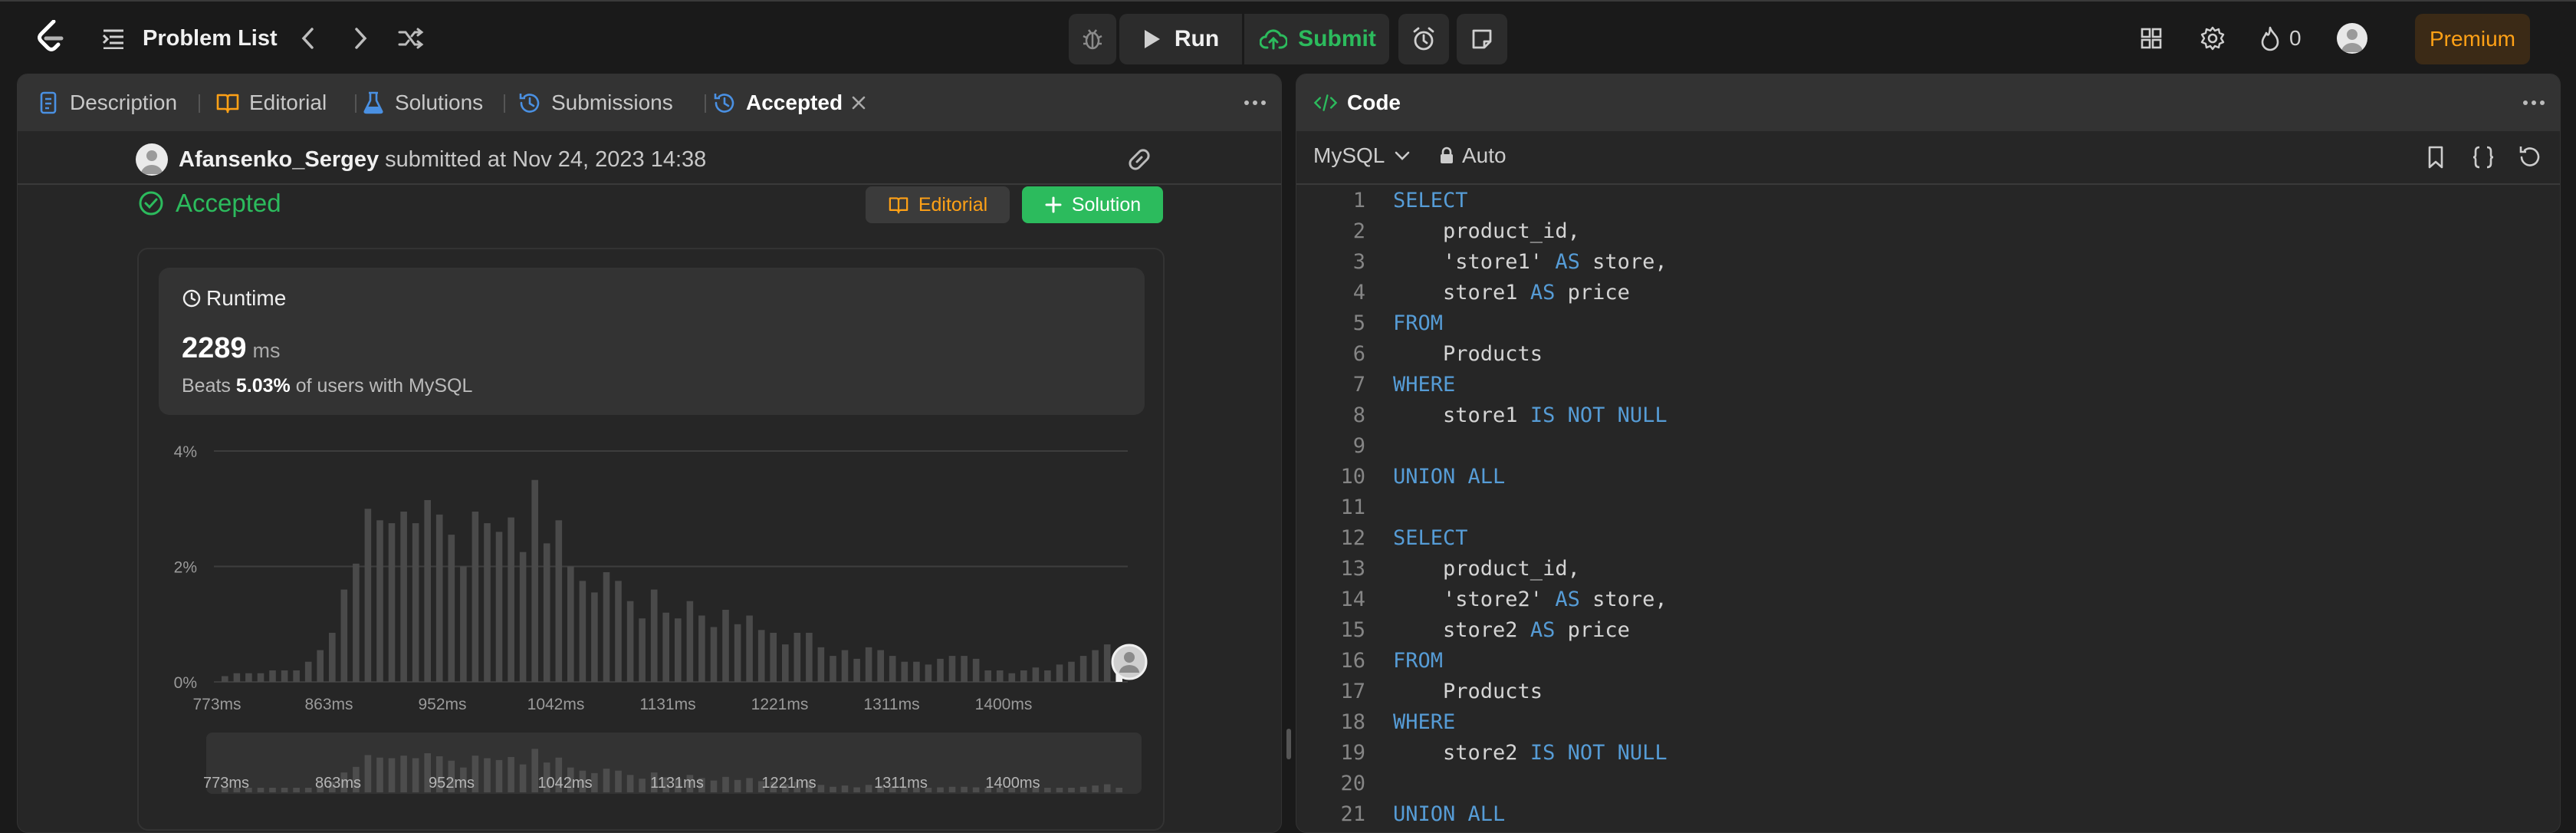  I want to click on code-more-button, so click(2534, 103).